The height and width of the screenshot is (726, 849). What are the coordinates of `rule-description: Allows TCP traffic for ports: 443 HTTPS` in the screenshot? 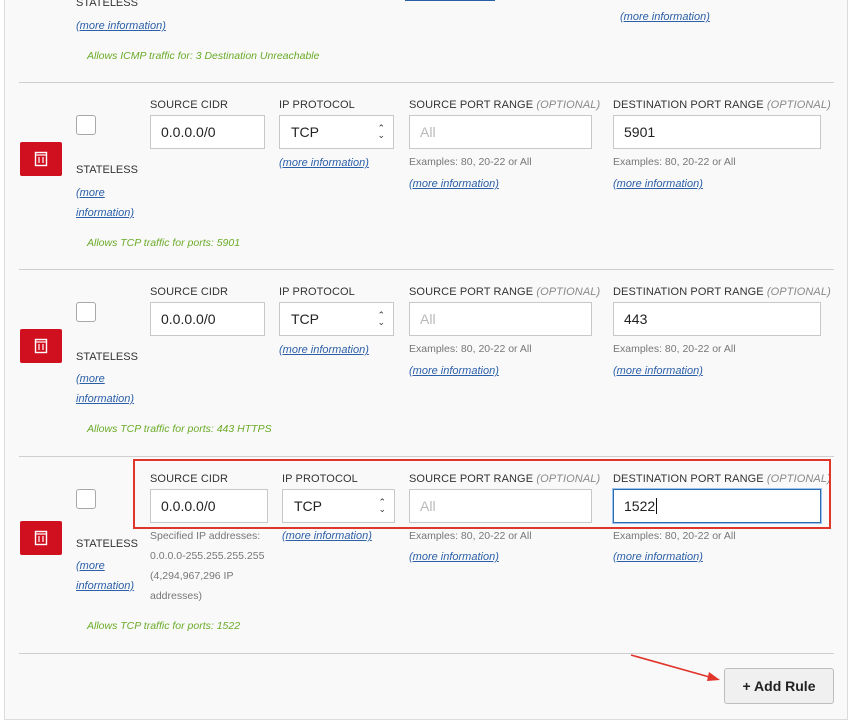 It's located at (179, 429).